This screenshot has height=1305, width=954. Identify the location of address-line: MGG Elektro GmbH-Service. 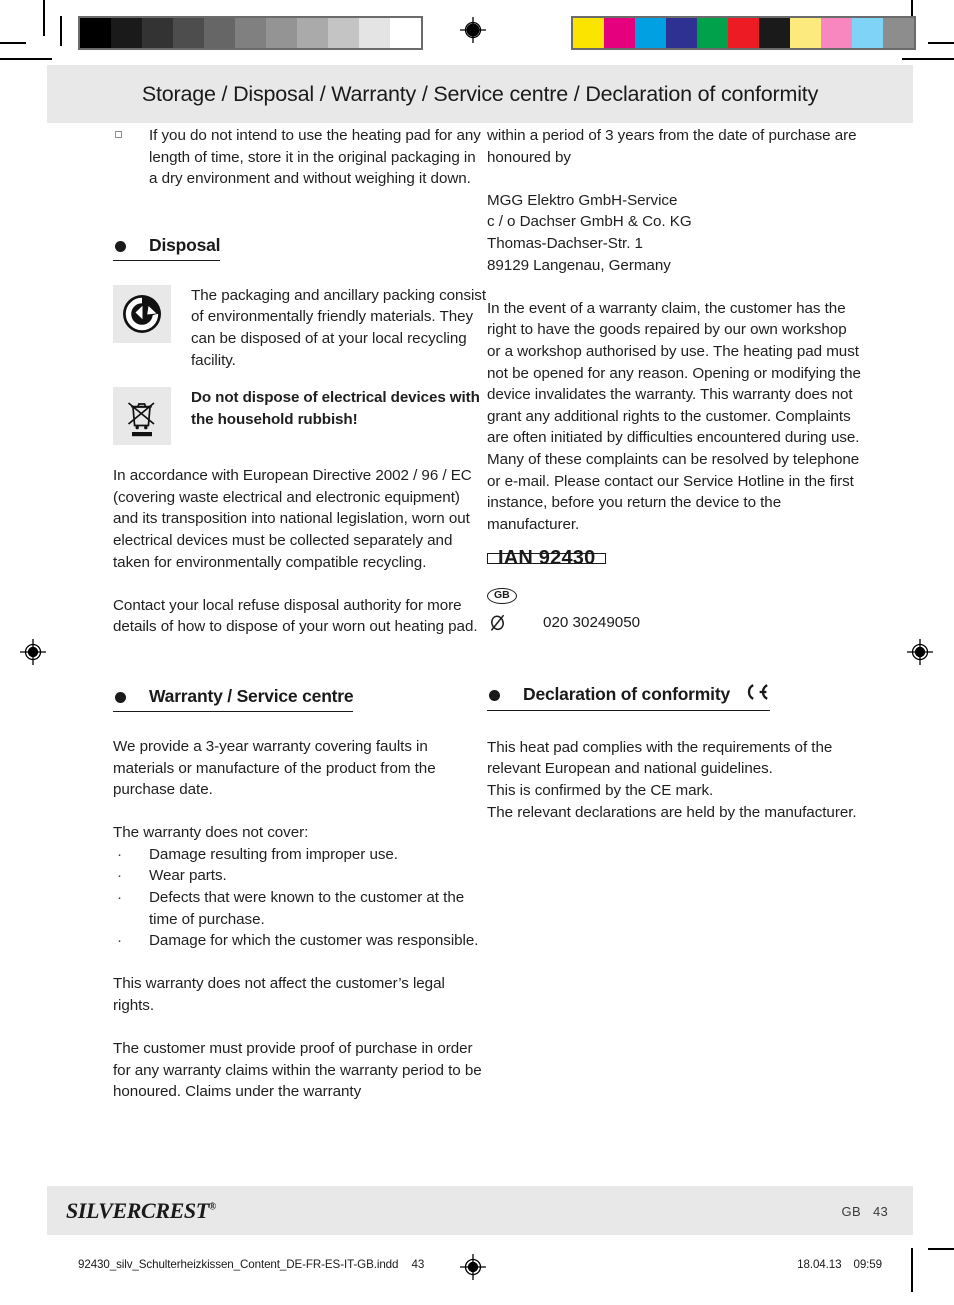
(582, 200).